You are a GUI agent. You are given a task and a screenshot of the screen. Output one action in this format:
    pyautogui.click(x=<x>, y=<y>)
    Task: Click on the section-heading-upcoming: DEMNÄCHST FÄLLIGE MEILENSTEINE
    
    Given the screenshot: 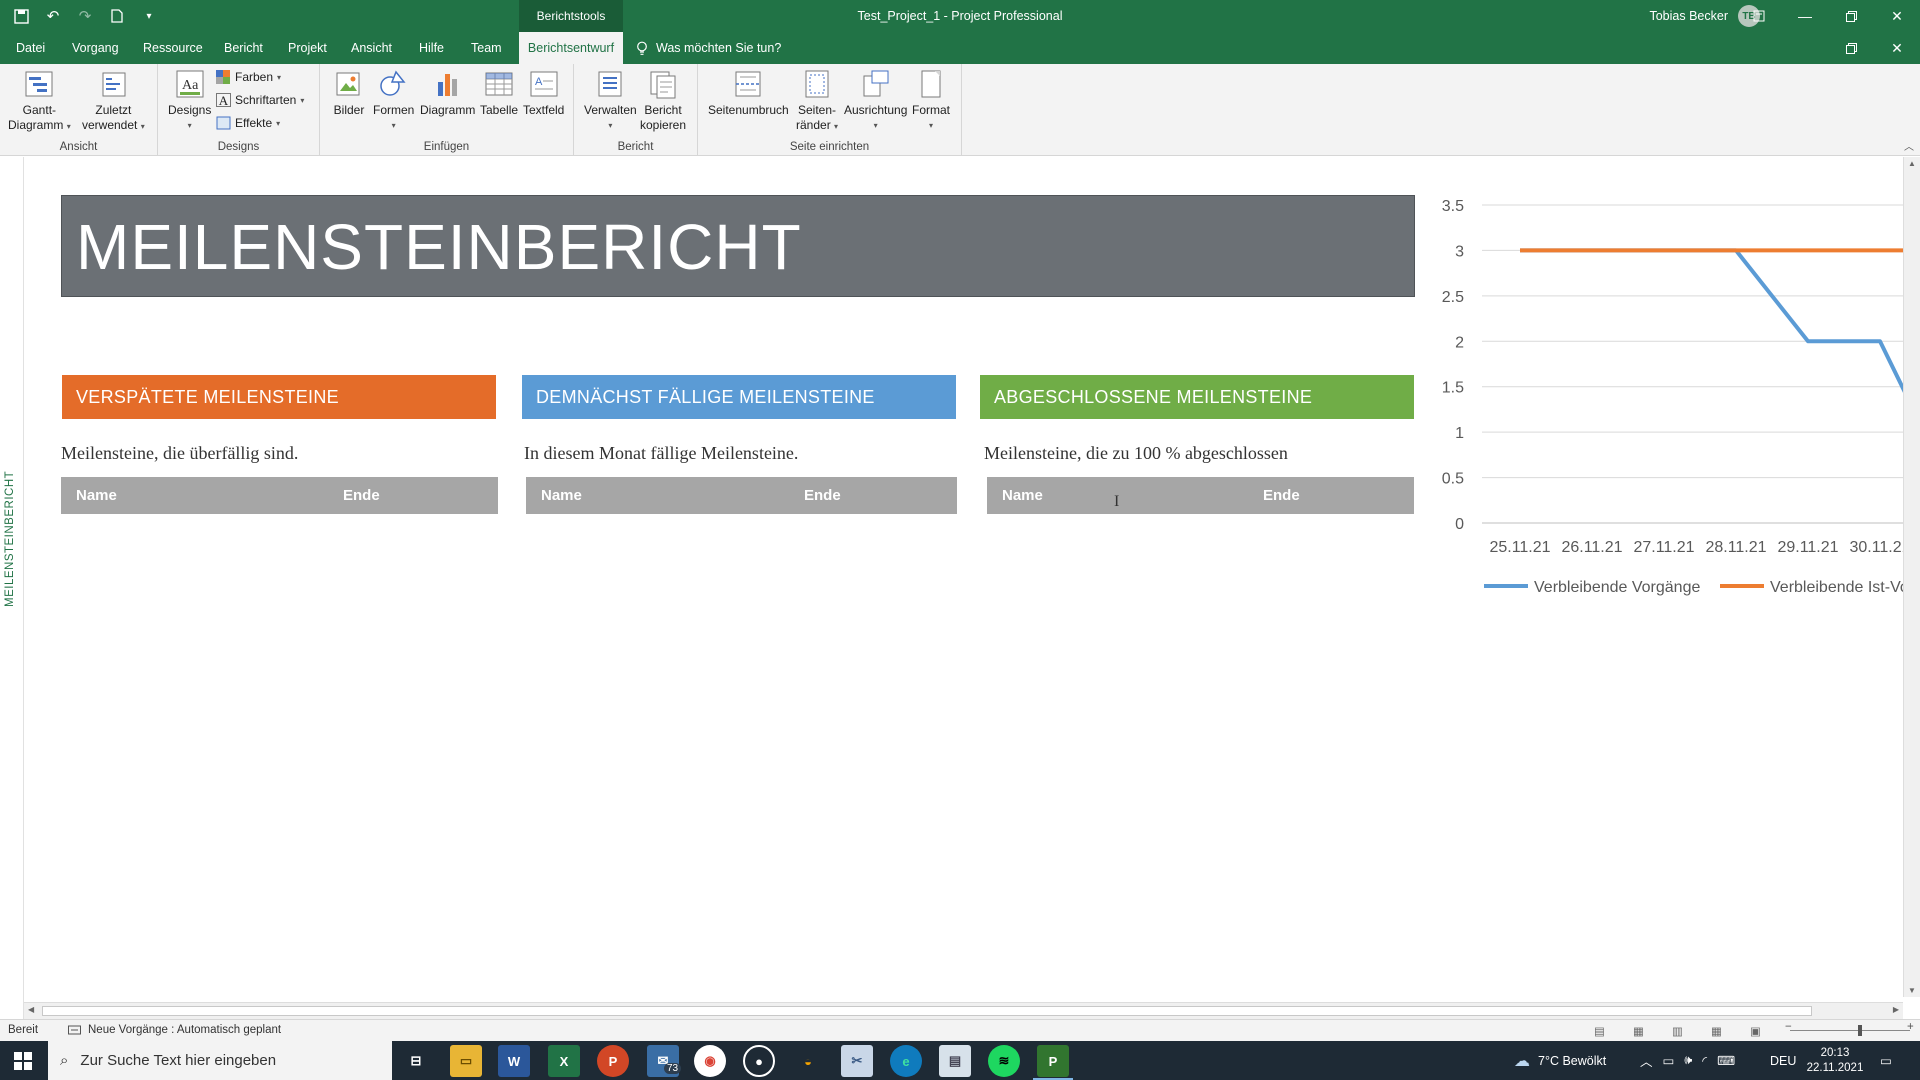 What is the action you would take?
    pyautogui.click(x=739, y=397)
    